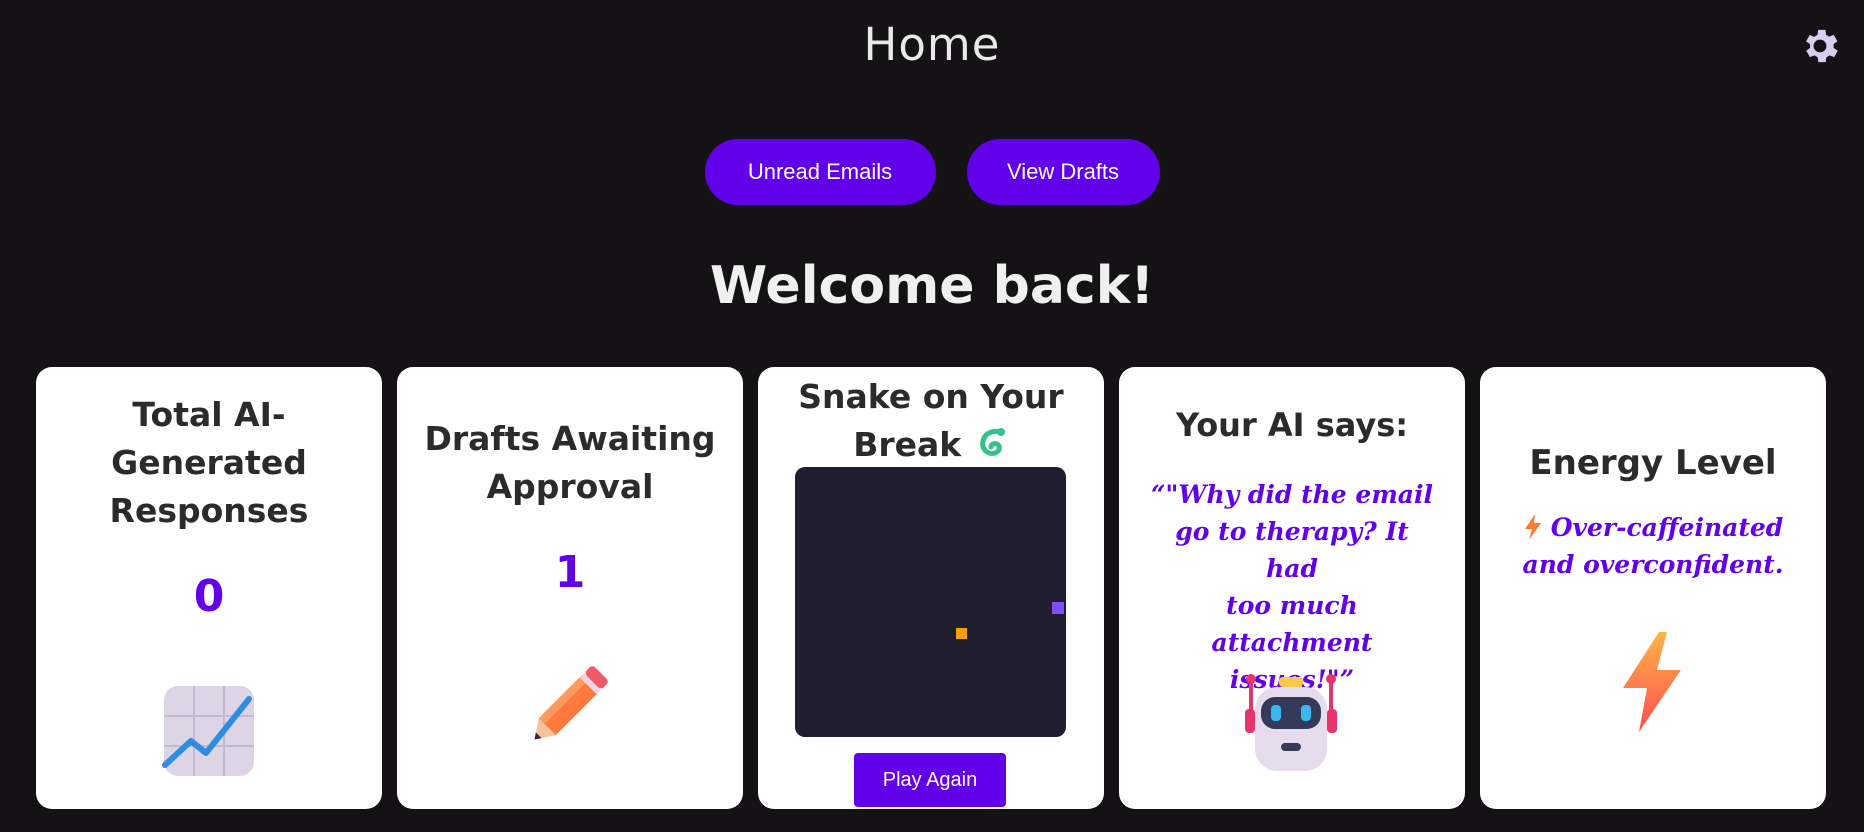 This screenshot has height=832, width=1864. I want to click on card-title: Total AI- Generated Responses, so click(209, 462).